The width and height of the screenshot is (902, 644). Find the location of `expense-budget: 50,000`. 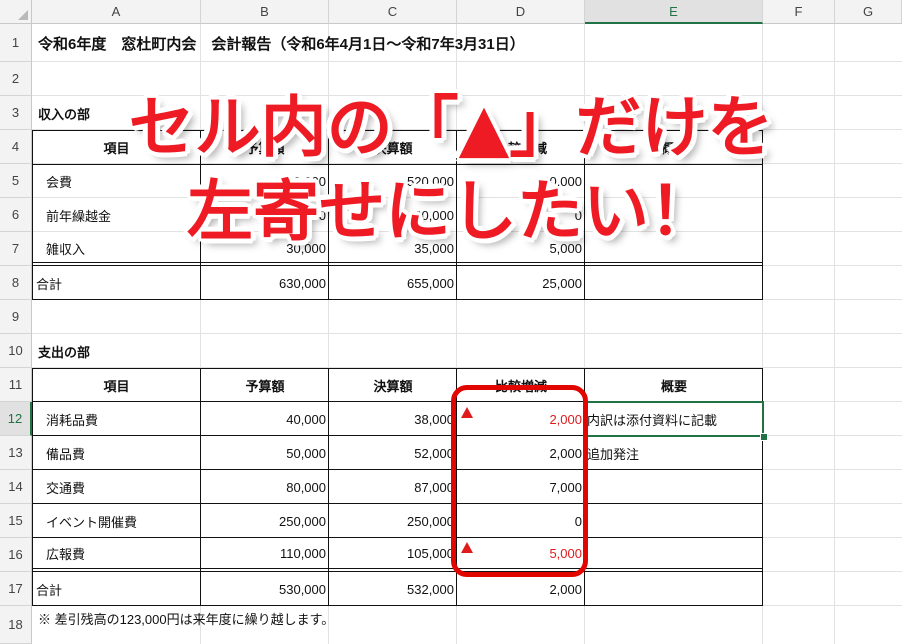

expense-budget: 50,000 is located at coordinates (265, 453).